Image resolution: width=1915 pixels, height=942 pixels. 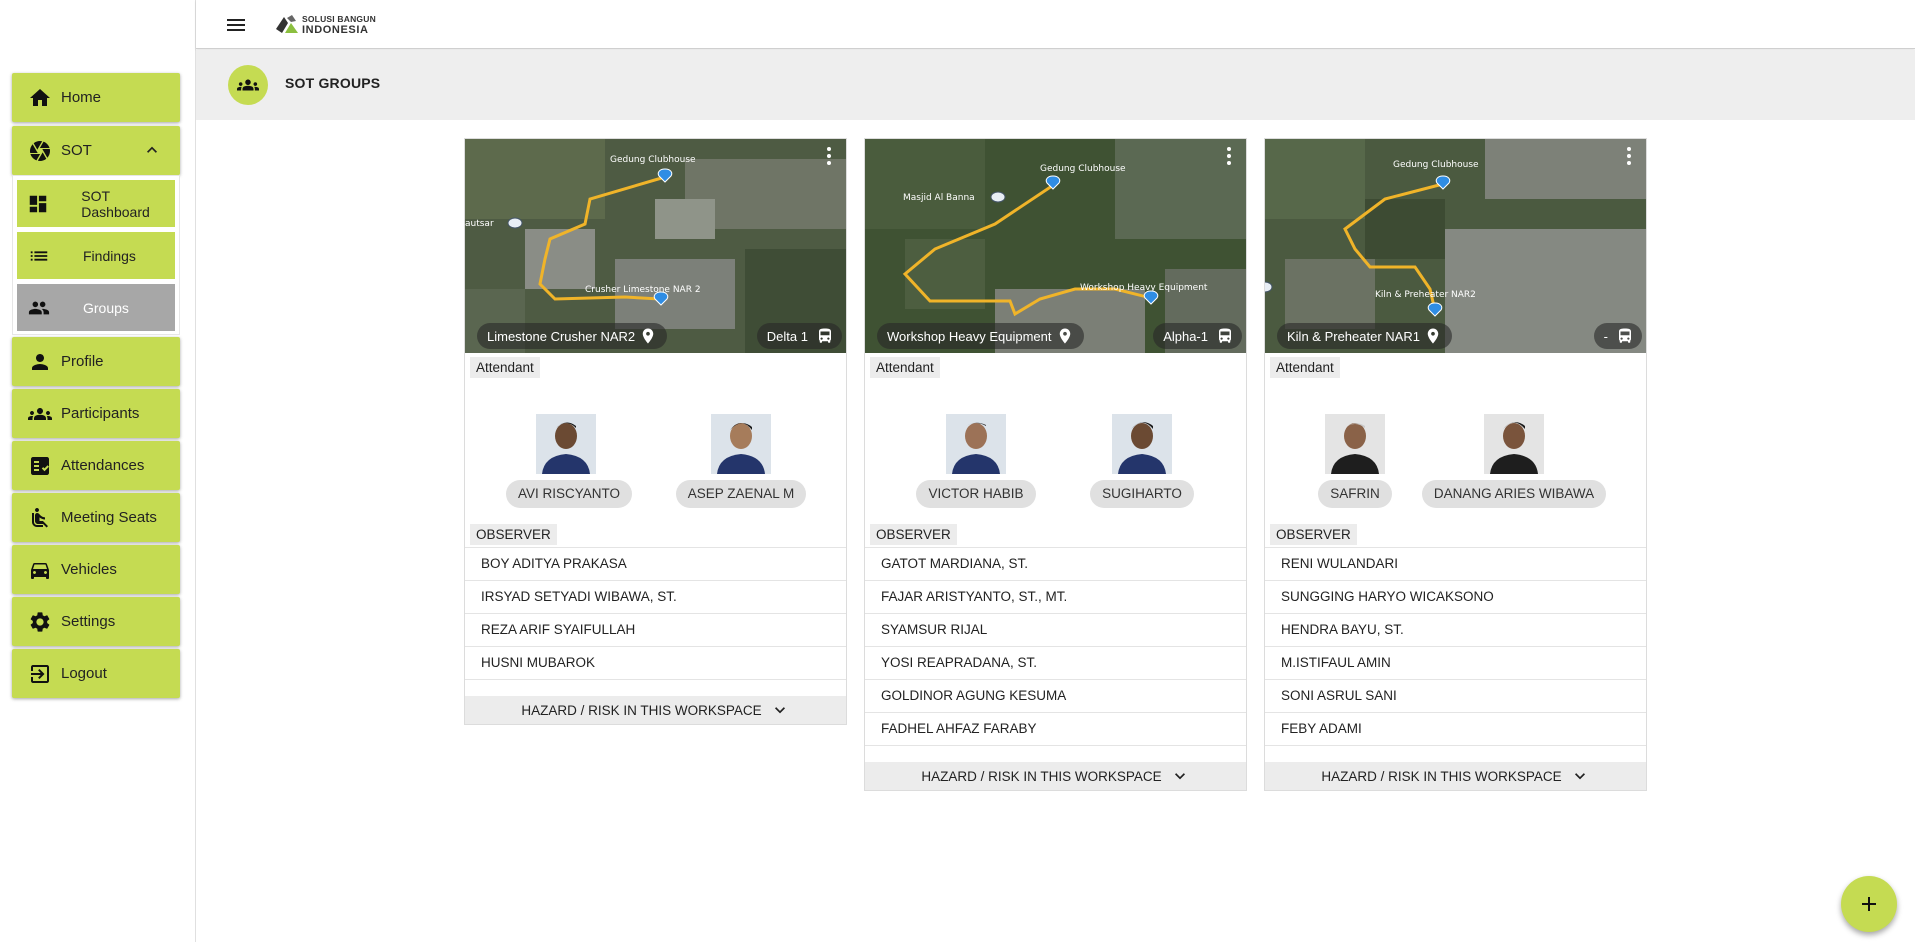 What do you see at coordinates (76, 150) in the screenshot?
I see `nav-sot-label: SOT` at bounding box center [76, 150].